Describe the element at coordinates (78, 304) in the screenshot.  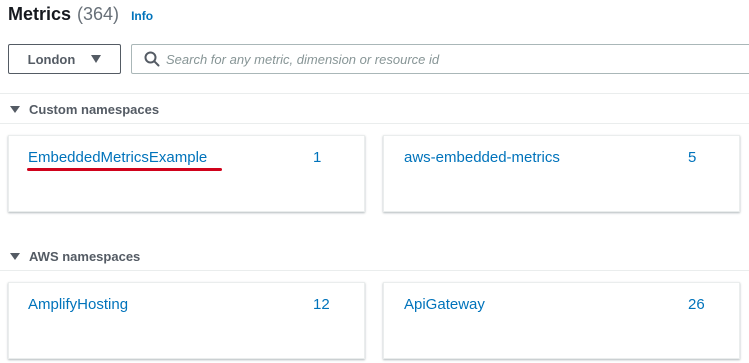
I see `namespace-link: AmplifyHosting` at that location.